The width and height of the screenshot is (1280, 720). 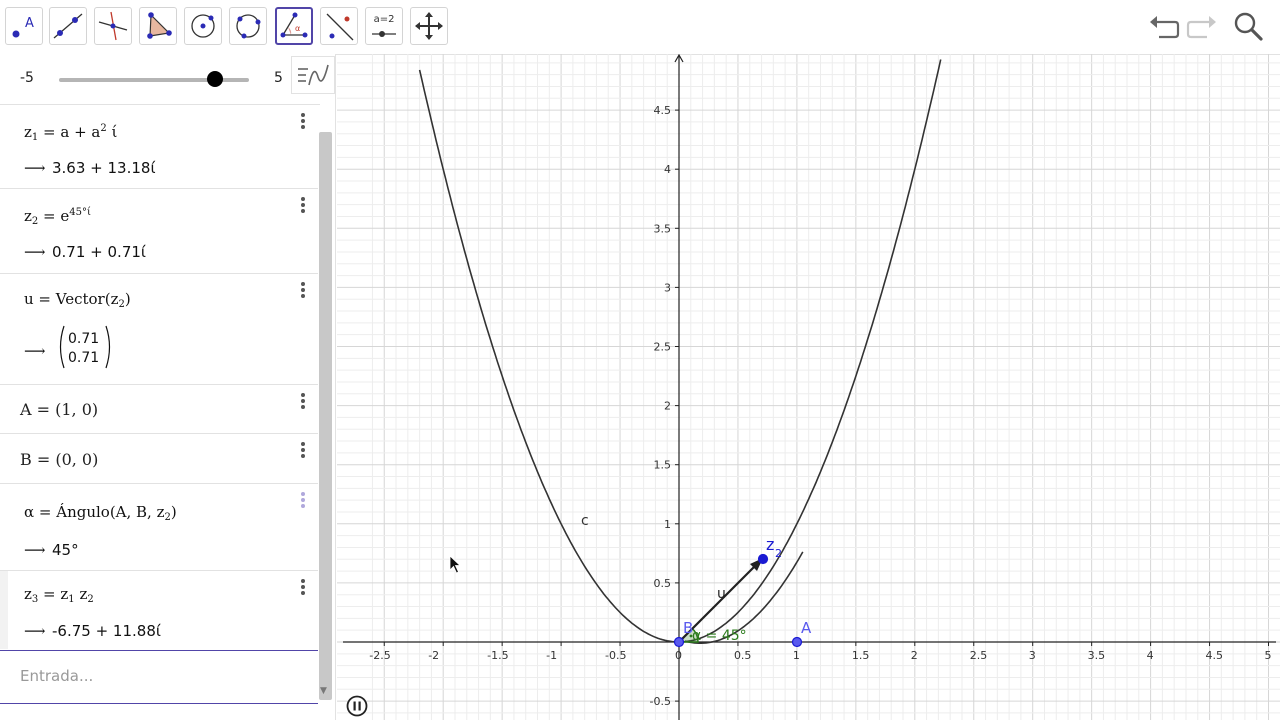 What do you see at coordinates (323, 691) in the screenshot?
I see `scroll-down-arrow-icon: ▼` at bounding box center [323, 691].